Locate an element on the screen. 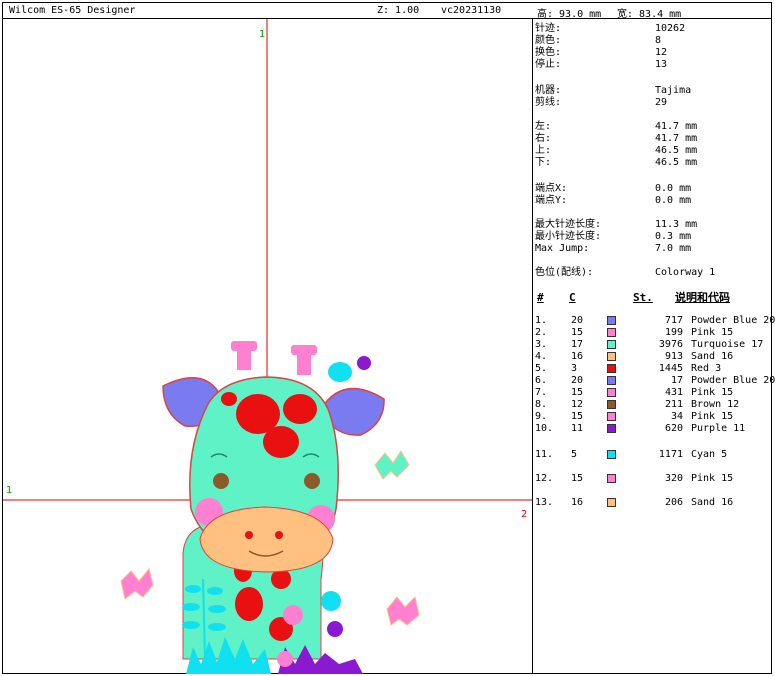  color-row: 3. 17 3976 Turquoise 17 is located at coordinates (655, 345).